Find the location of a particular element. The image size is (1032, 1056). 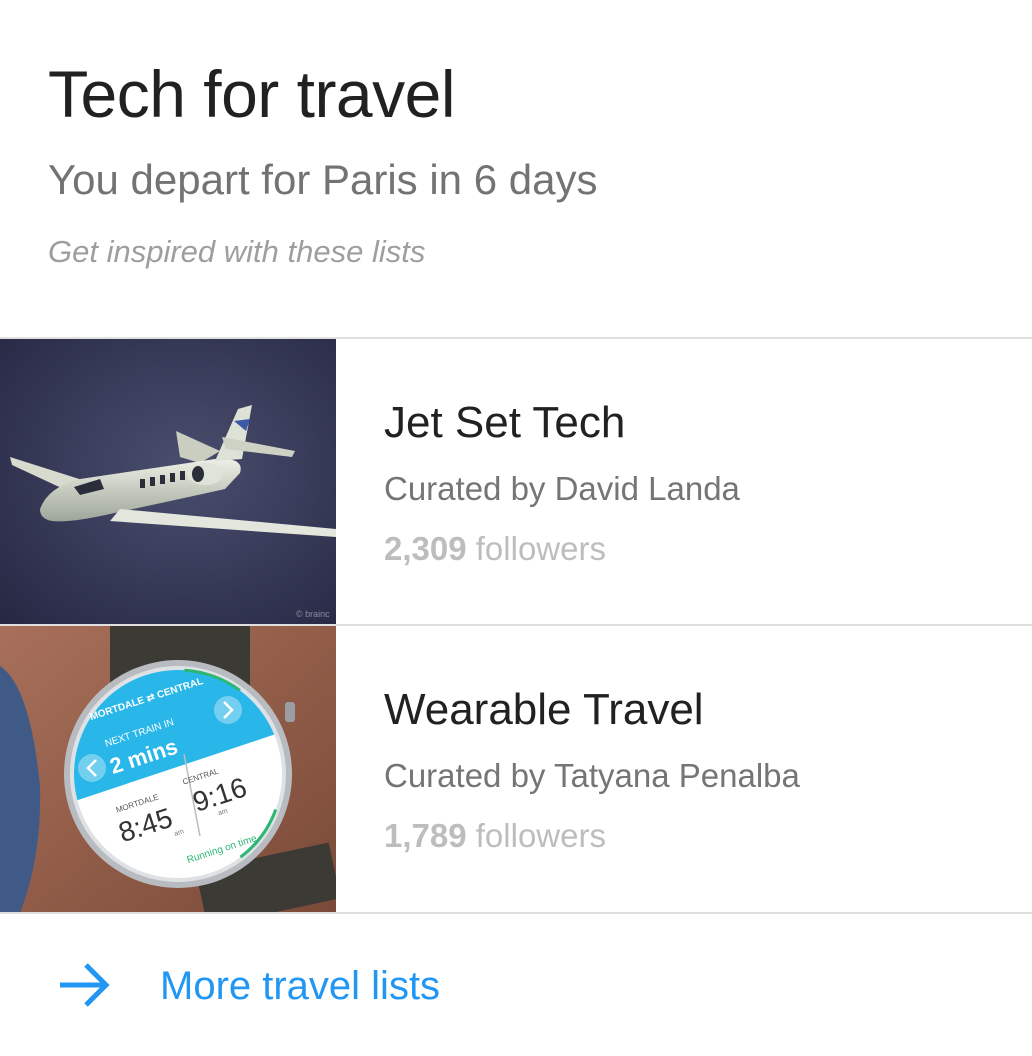

list-followers: 1,789 followers is located at coordinates (495, 836).